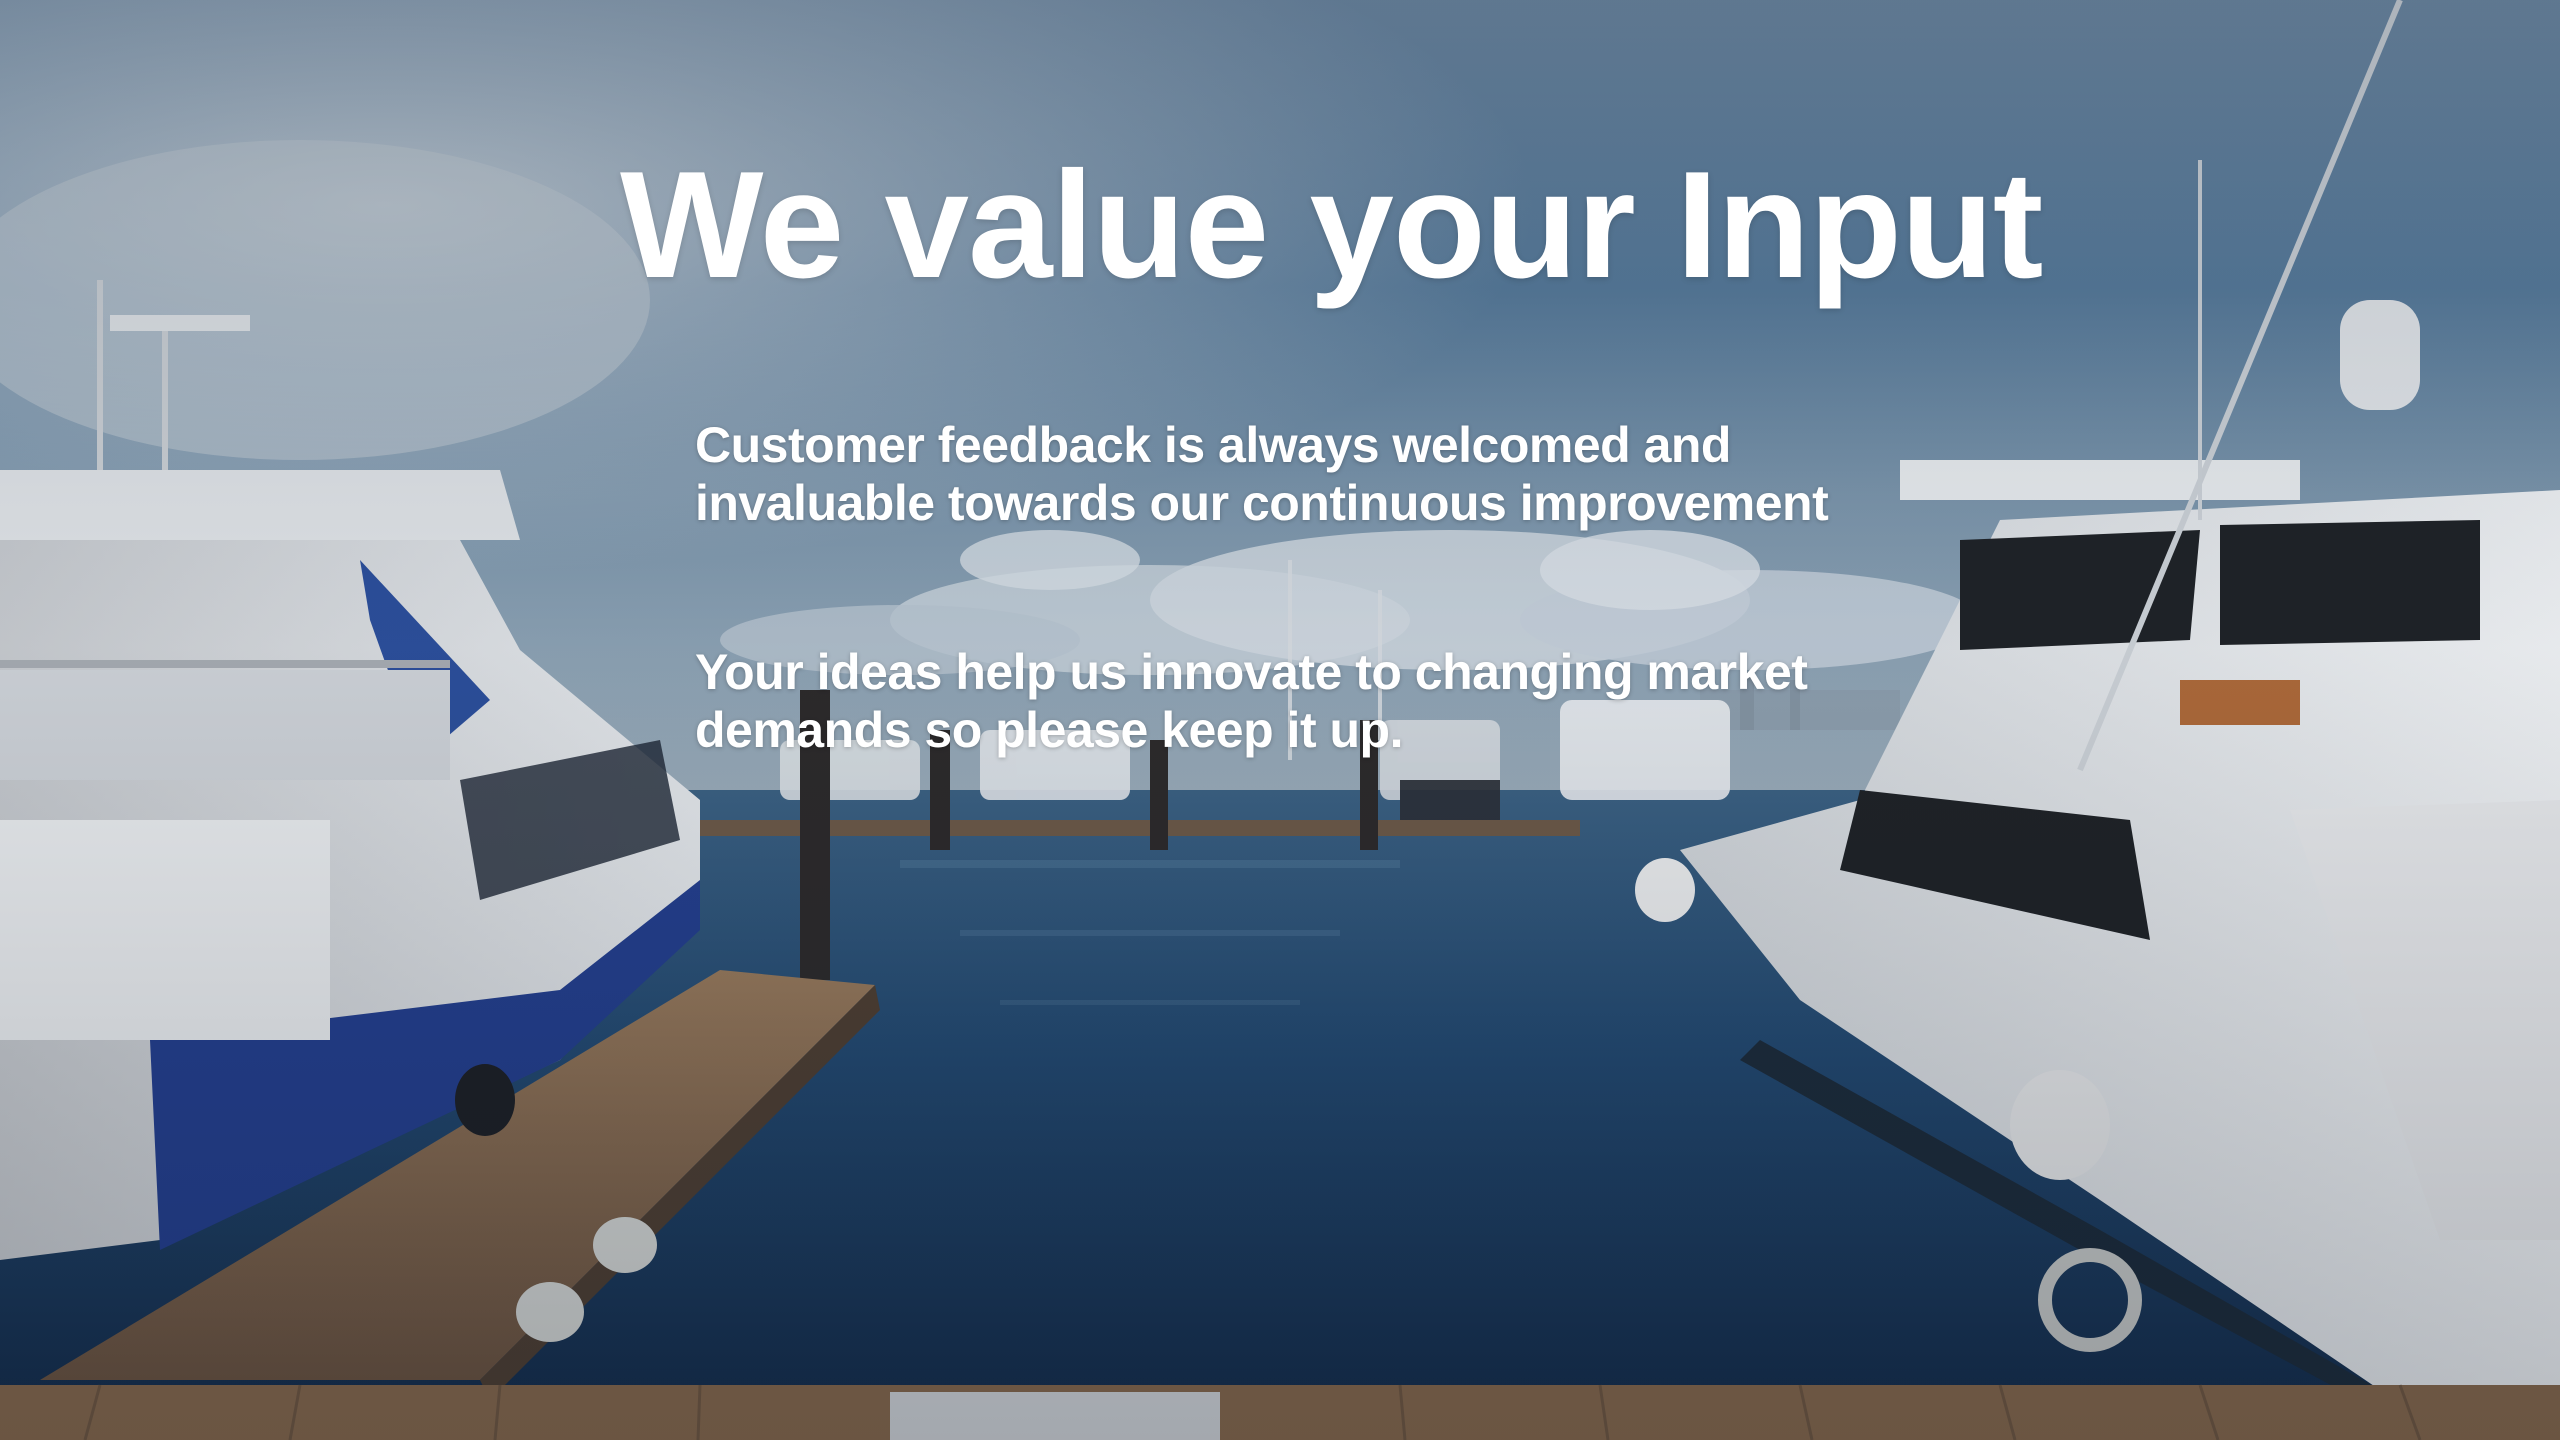 The height and width of the screenshot is (1440, 2560). I want to click on ideas-paragraph-line-2: demands so please keep it up., so click(1049, 730).